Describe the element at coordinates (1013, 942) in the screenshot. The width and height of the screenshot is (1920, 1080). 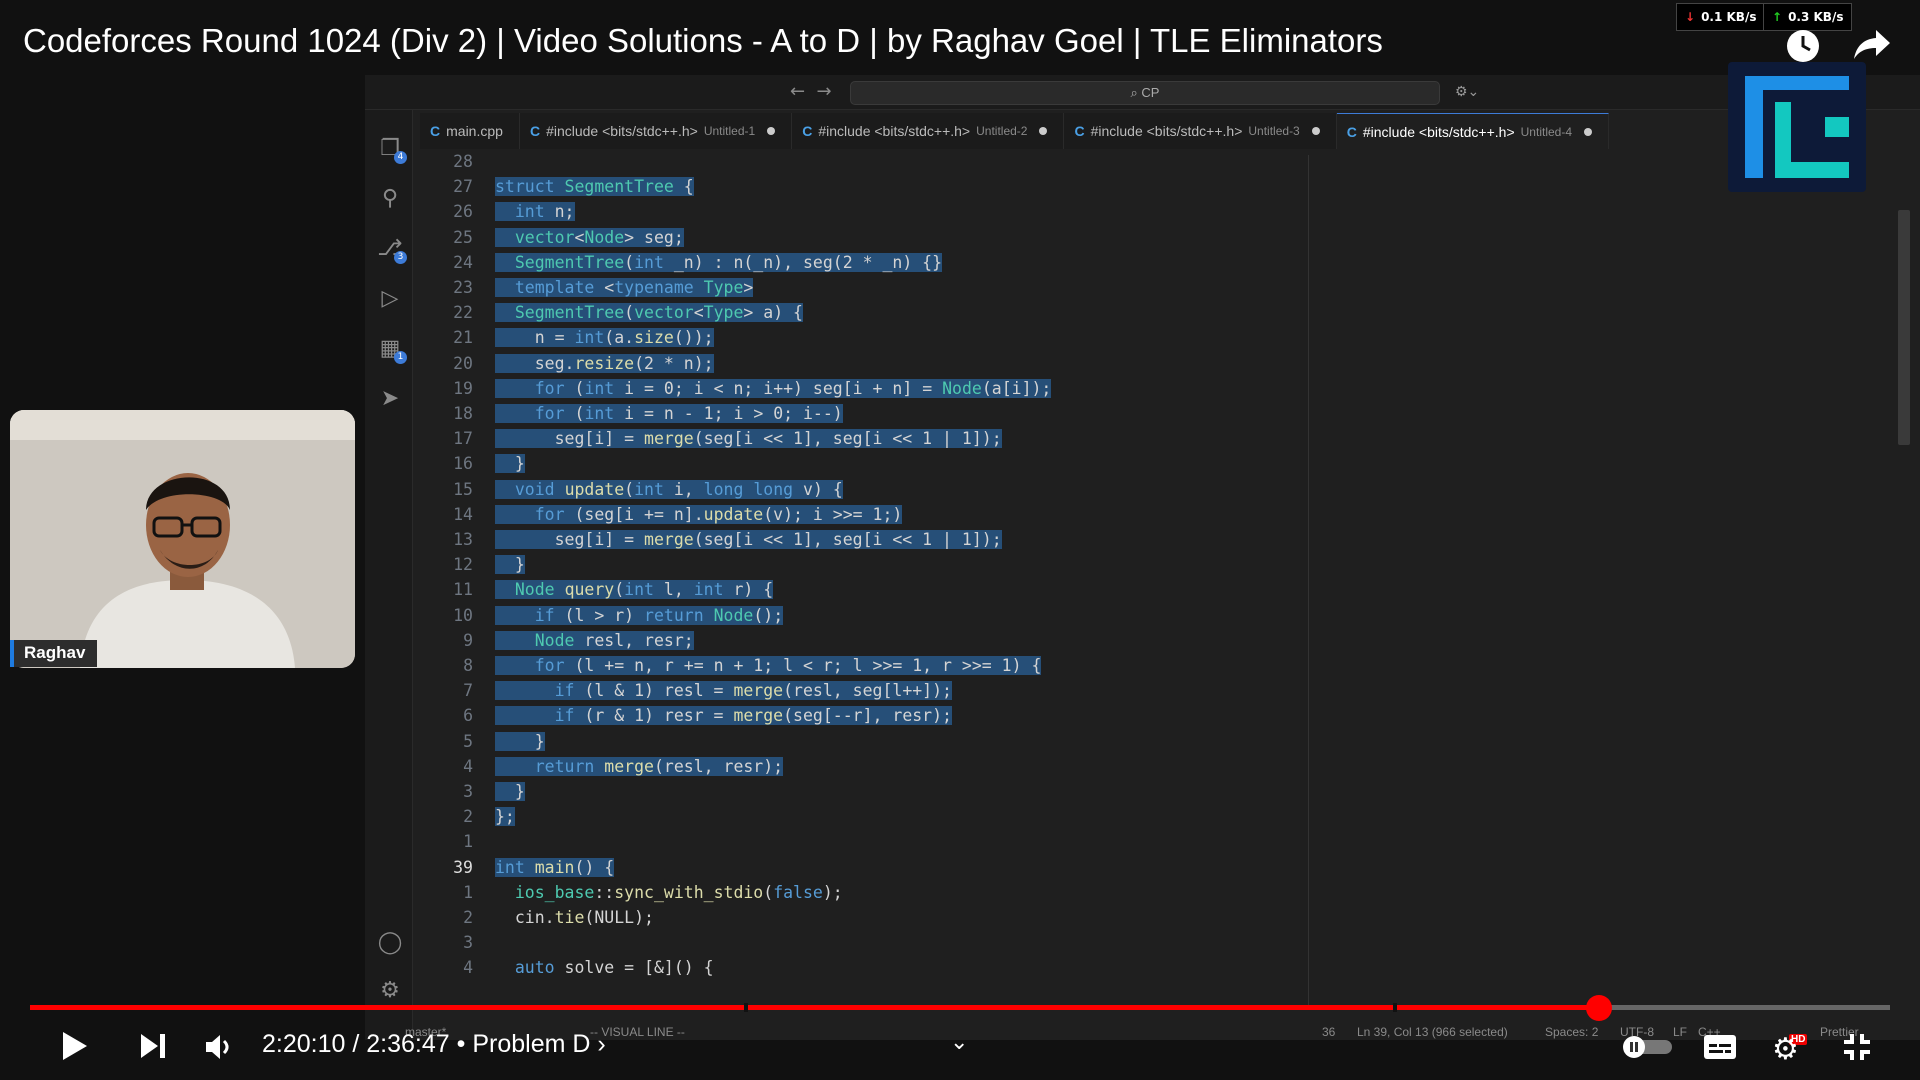
I see `code-line: 3` at that location.